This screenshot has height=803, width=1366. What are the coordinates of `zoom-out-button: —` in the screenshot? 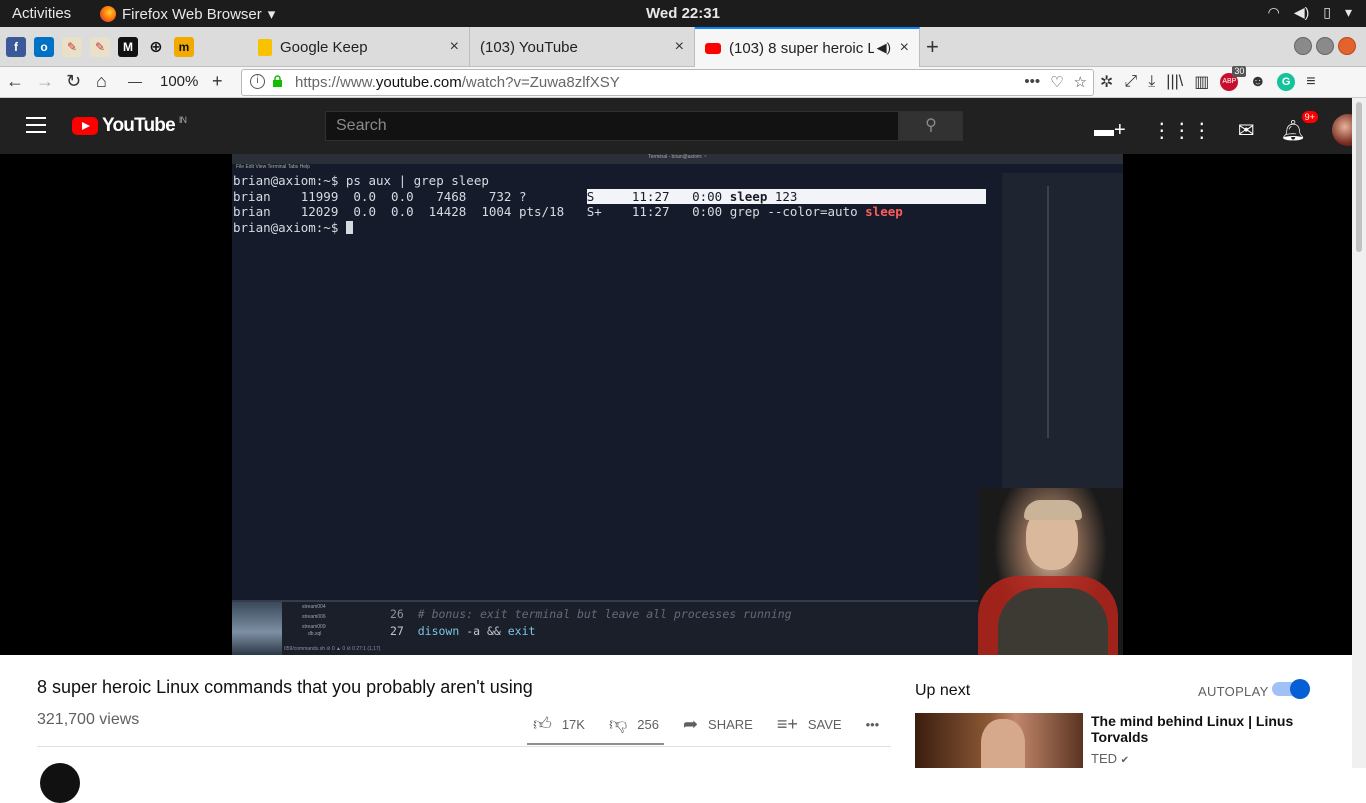 It's located at (135, 81).